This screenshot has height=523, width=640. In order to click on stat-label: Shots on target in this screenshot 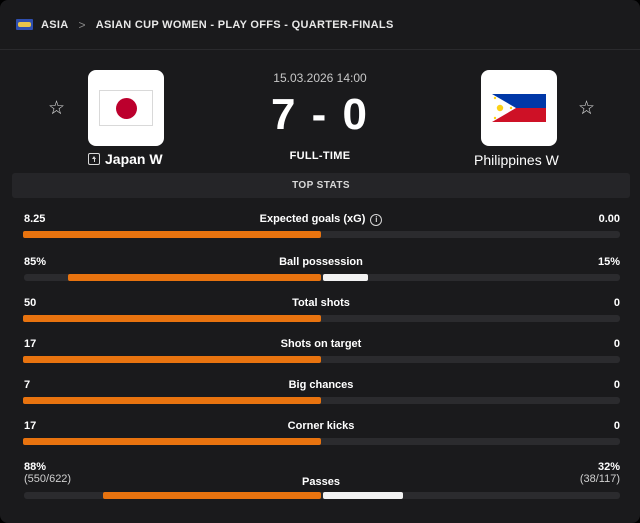, I will do `click(321, 344)`.